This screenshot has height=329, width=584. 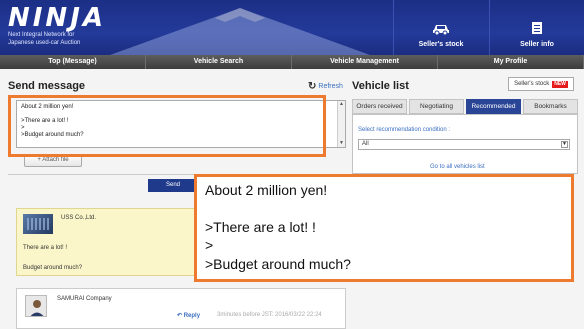 I want to click on message-text: There are a lot! !, so click(x=45, y=248).